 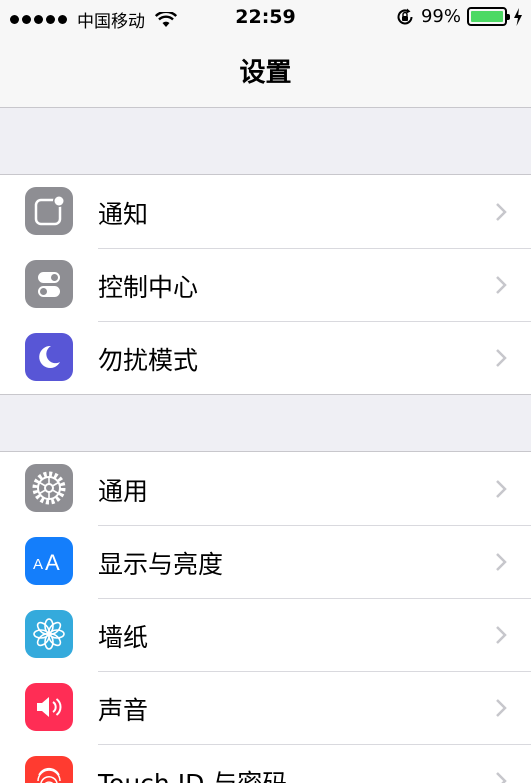 I want to click on display-brightness-icon: A A, so click(x=49, y=561).